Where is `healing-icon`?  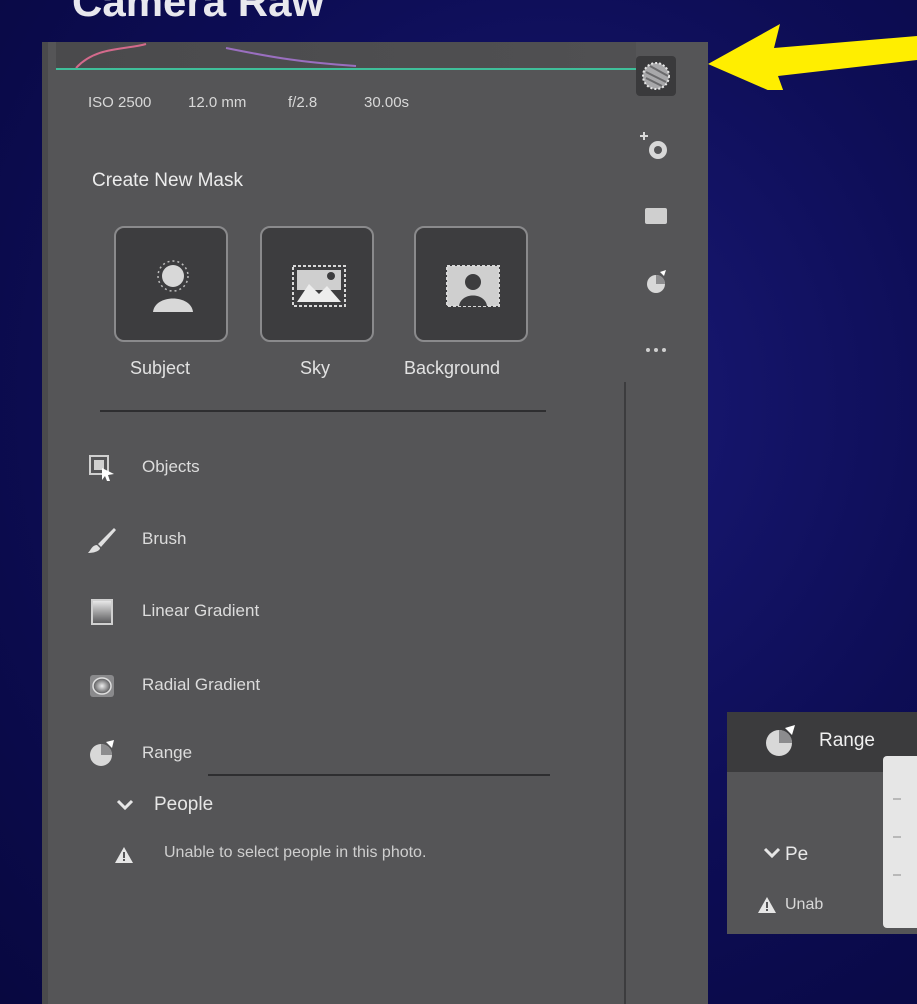
healing-icon is located at coordinates (653, 145).